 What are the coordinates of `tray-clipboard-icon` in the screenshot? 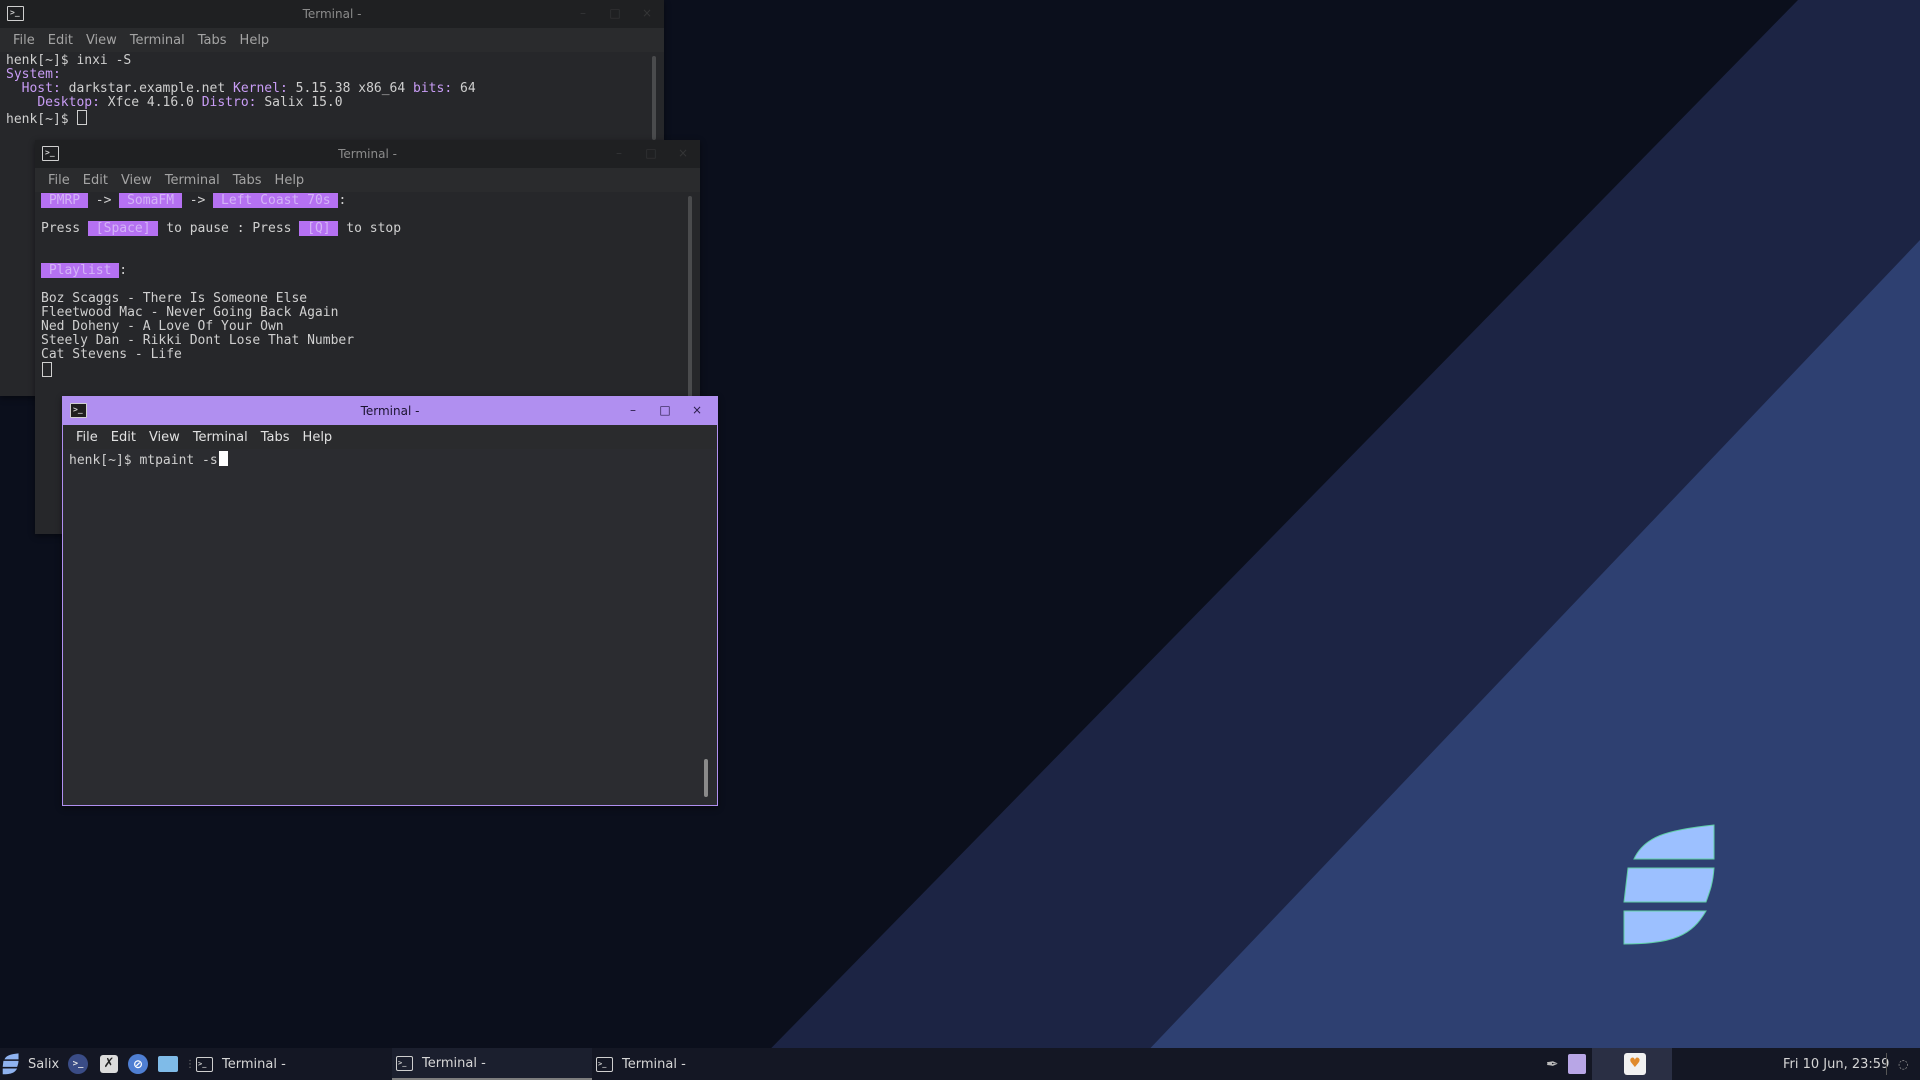 It's located at (1577, 1064).